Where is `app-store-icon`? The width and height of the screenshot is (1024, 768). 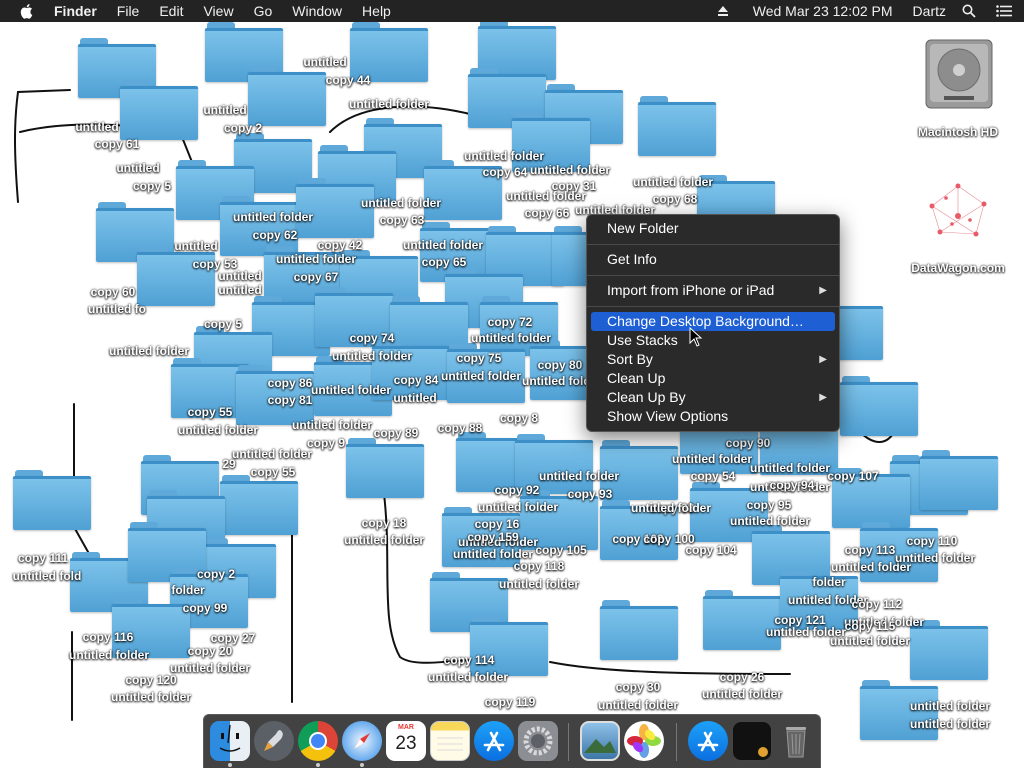
app-store-icon is located at coordinates (494, 741).